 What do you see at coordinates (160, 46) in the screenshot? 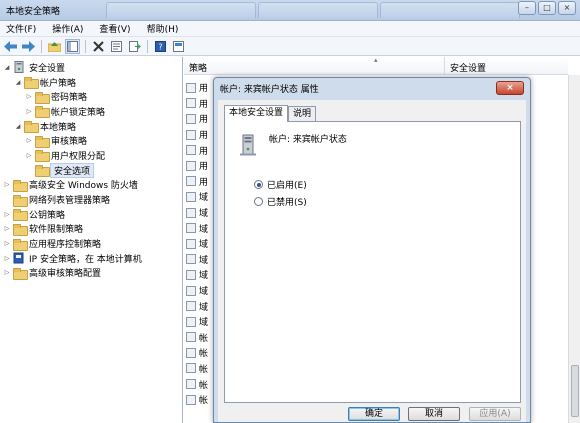
I see `help-button: ?` at bounding box center [160, 46].